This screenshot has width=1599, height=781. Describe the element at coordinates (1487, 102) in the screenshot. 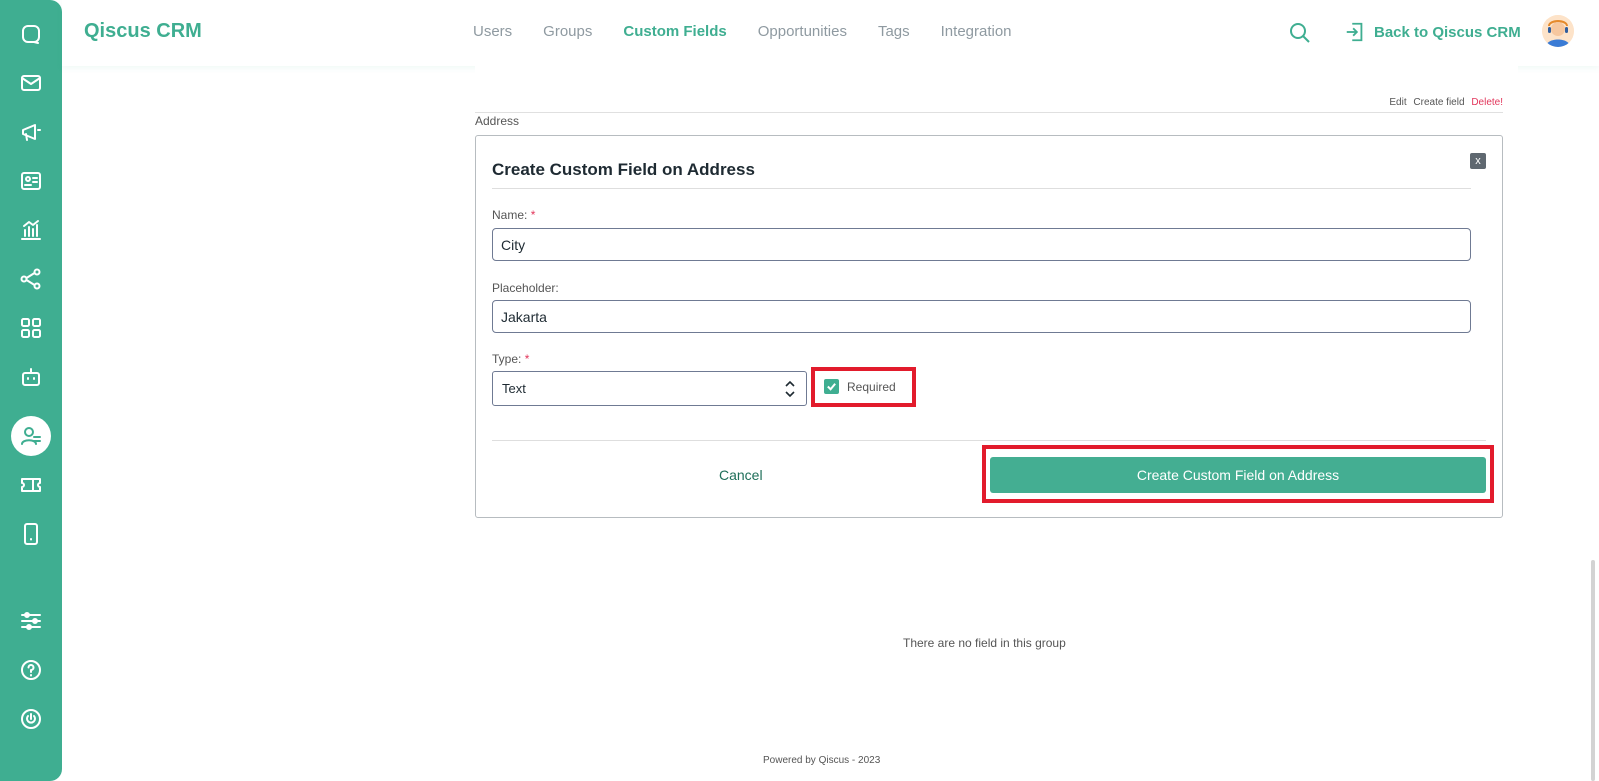

I see `delete-group-link: Delete!` at that location.